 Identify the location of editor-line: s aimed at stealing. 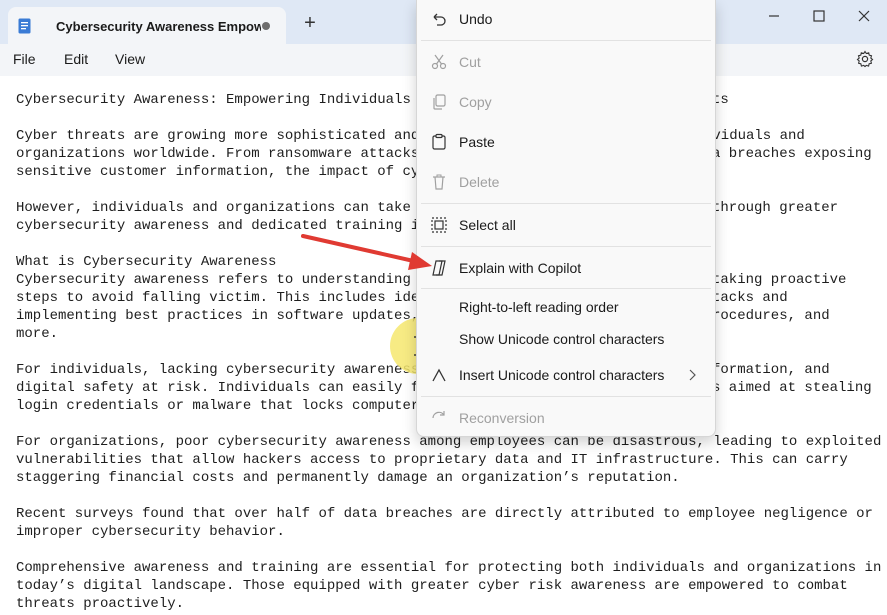
(792, 388).